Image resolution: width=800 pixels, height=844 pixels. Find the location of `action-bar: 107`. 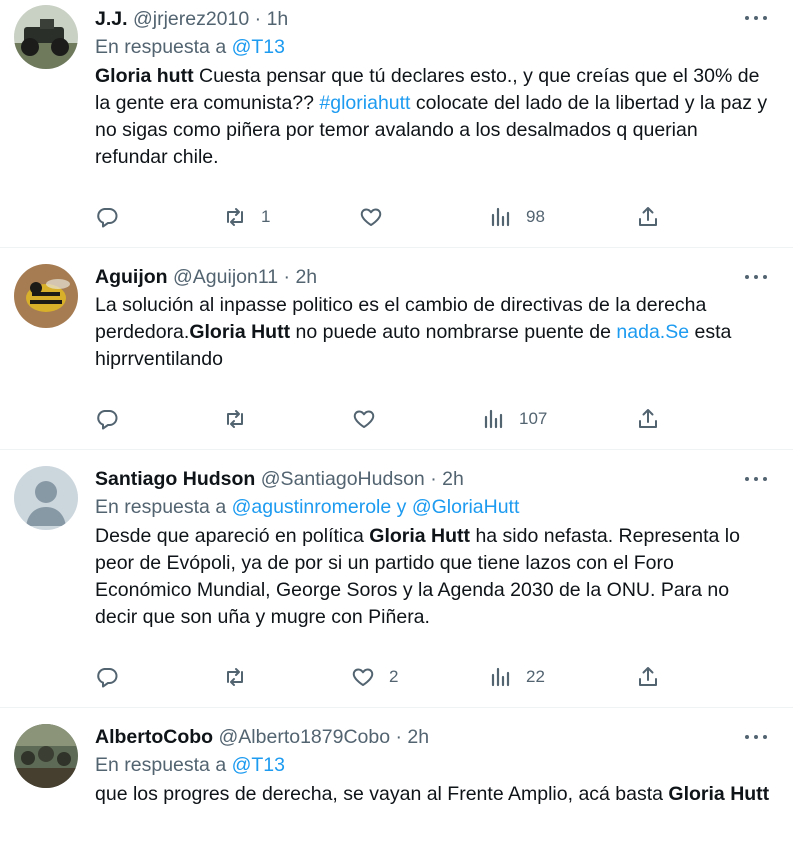

action-bar: 107 is located at coordinates (385, 419).